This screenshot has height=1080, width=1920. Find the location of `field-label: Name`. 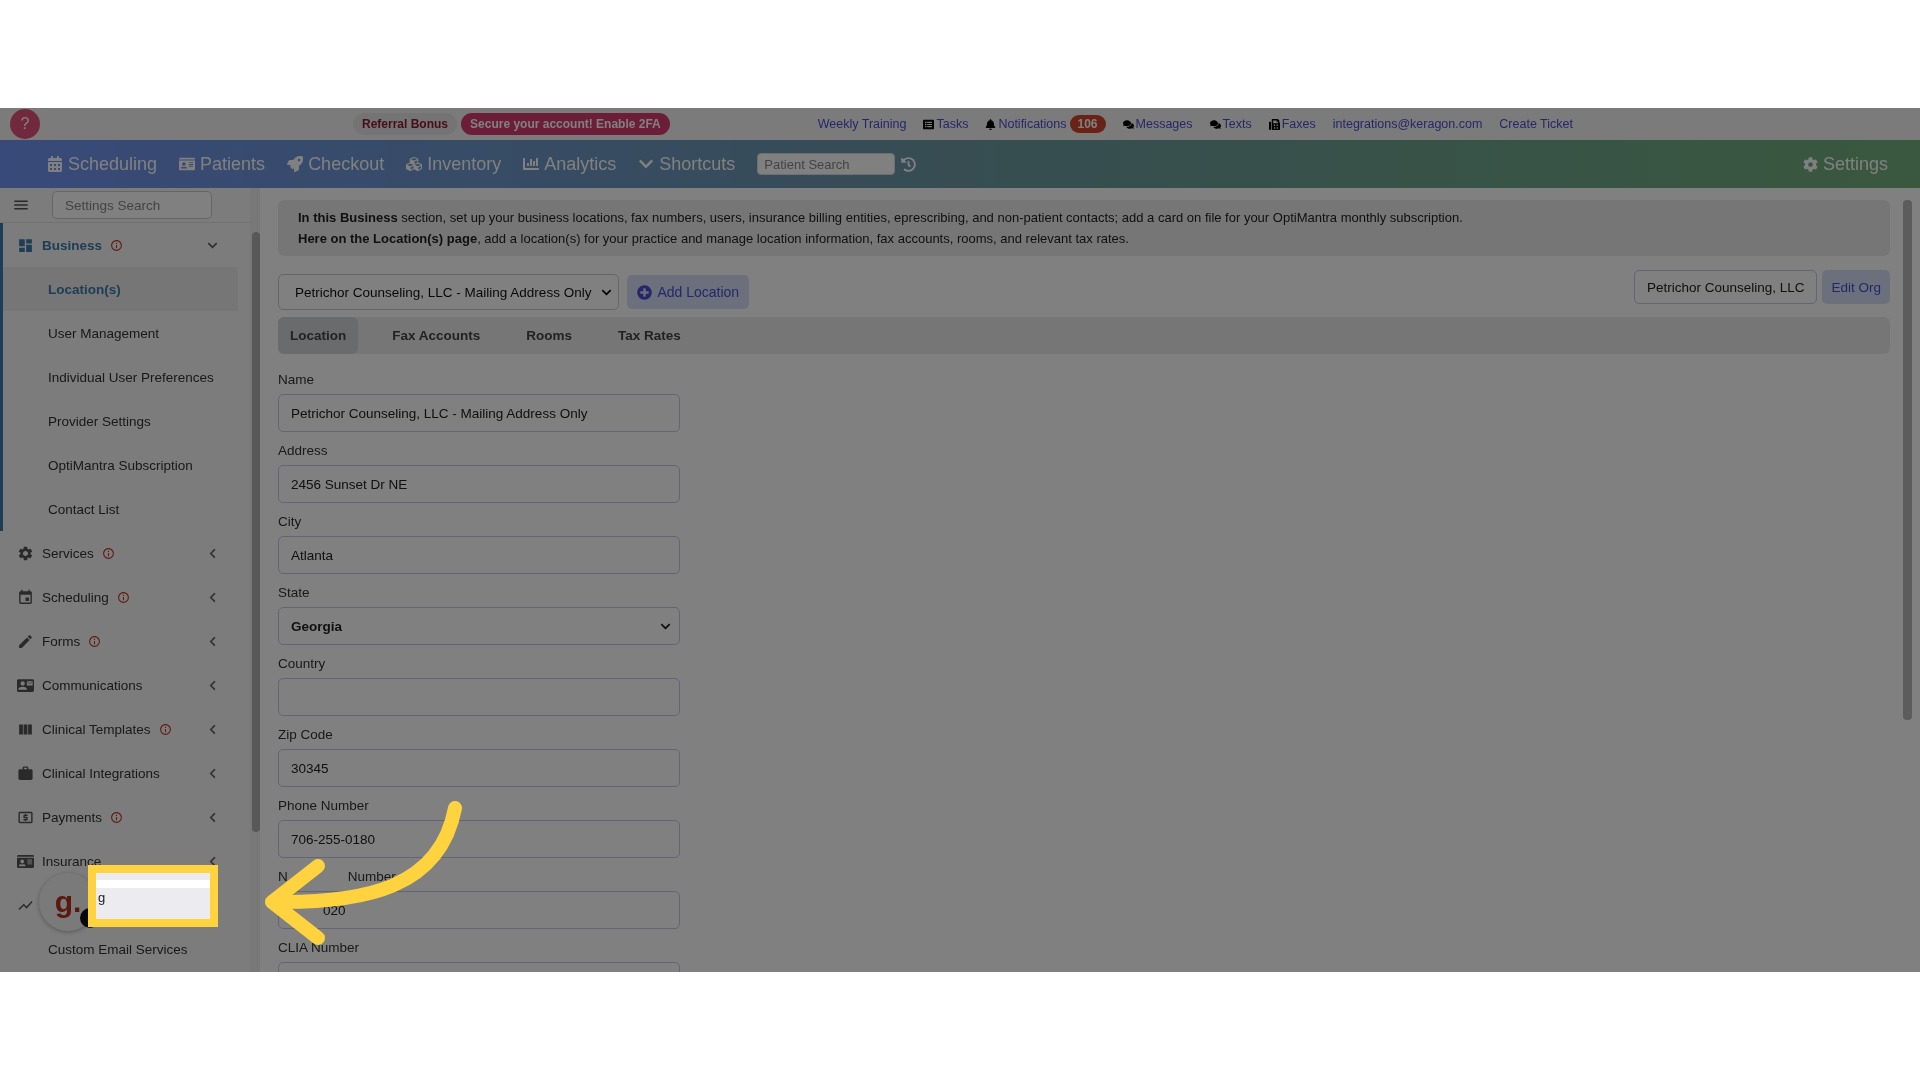

field-label: Name is located at coordinates (296, 380).